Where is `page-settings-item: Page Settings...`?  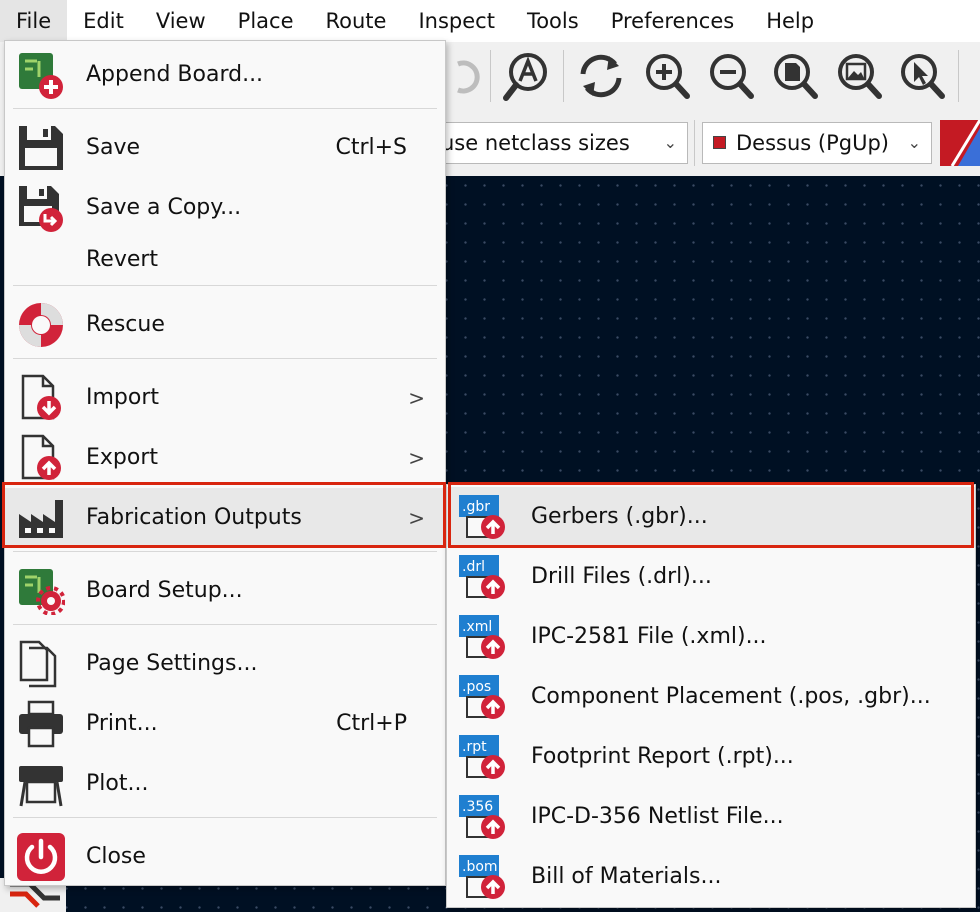
page-settings-item: Page Settings... is located at coordinates (225, 664).